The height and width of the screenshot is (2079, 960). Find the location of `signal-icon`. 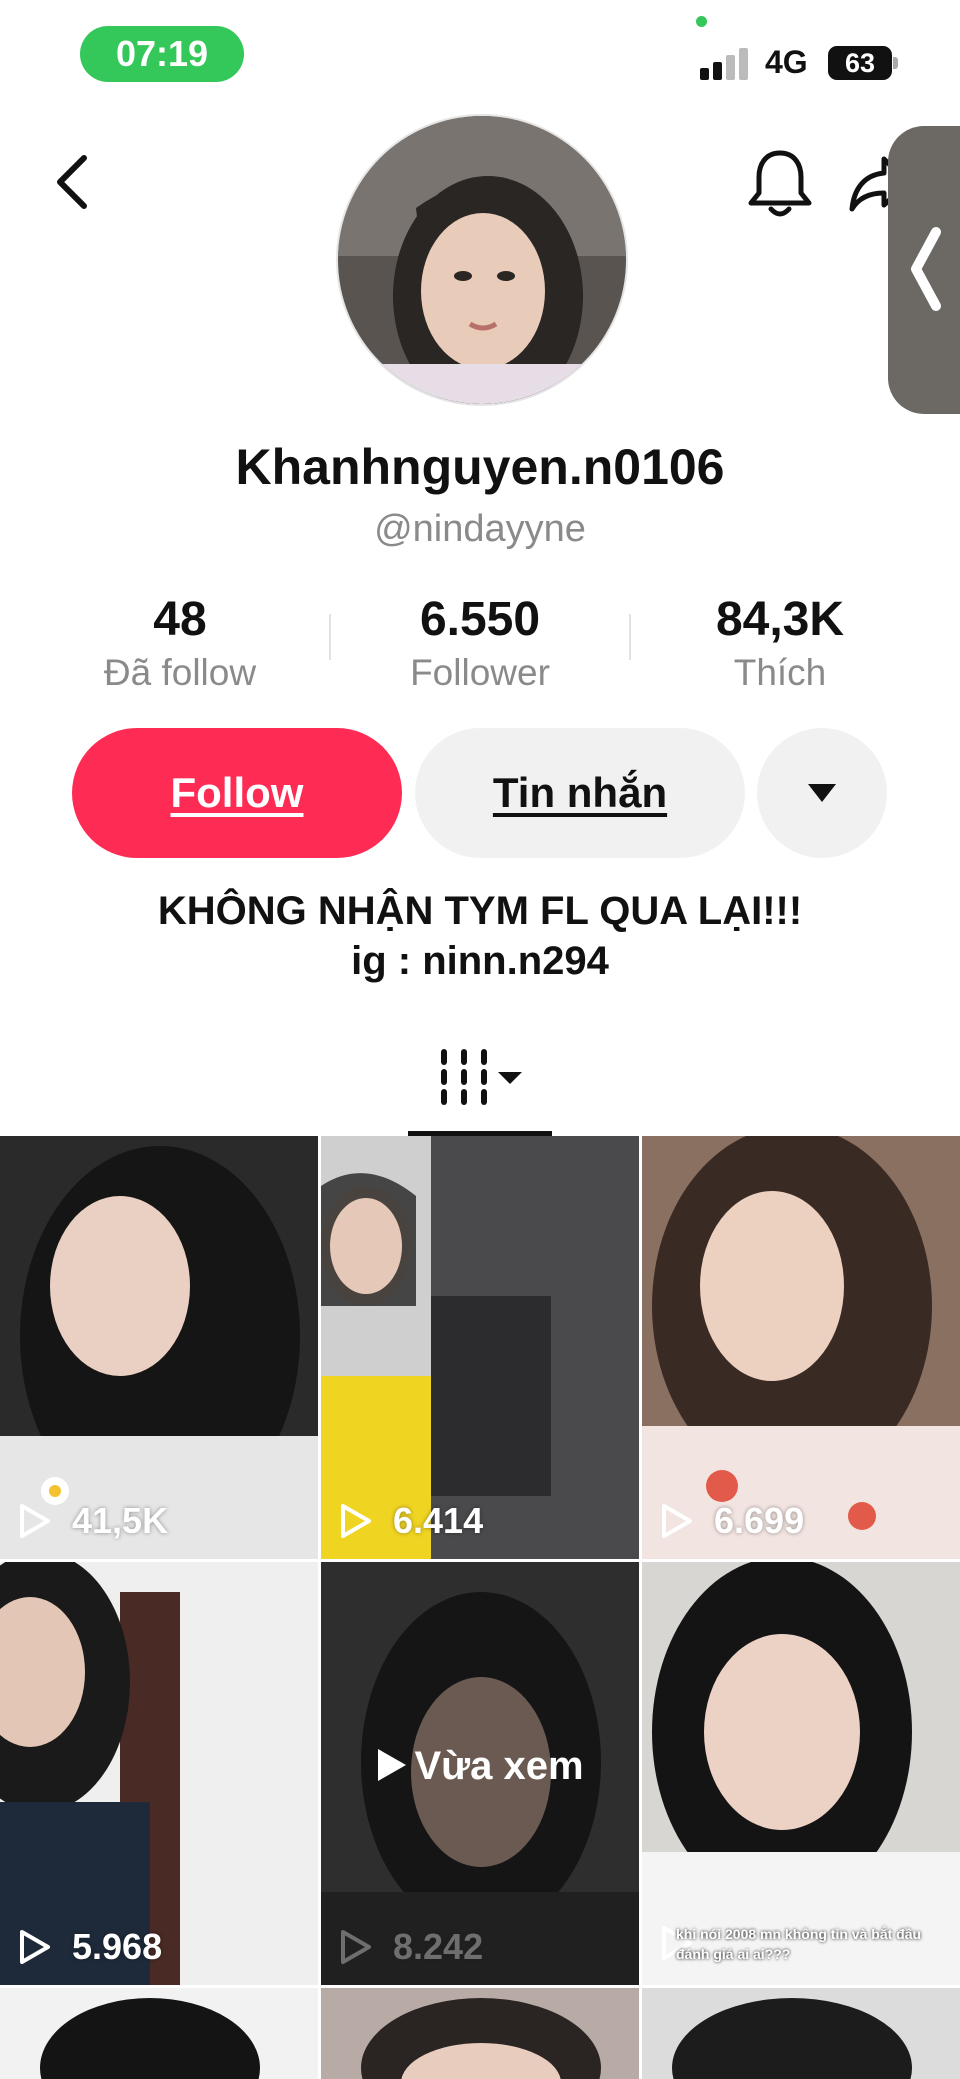

signal-icon is located at coordinates (726, 63).